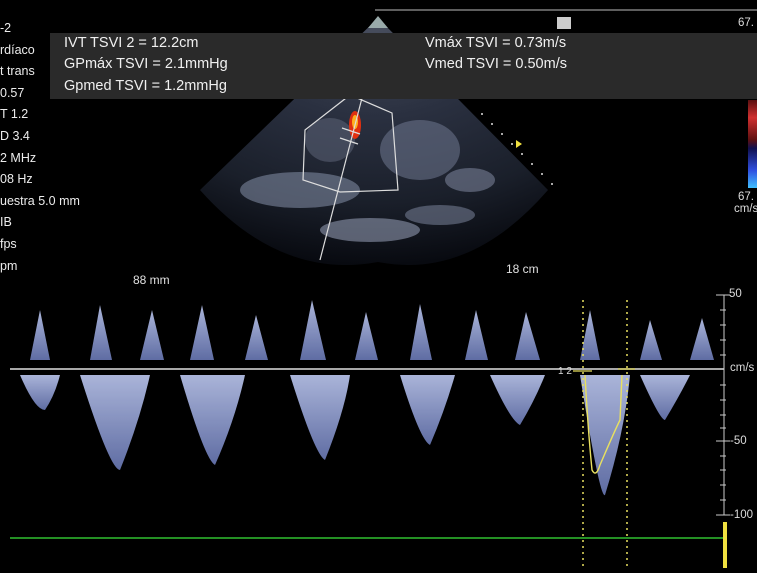 The height and width of the screenshot is (573, 757). What do you see at coordinates (738, 441) in the screenshot?
I see `scale-tick-minus50: -50` at bounding box center [738, 441].